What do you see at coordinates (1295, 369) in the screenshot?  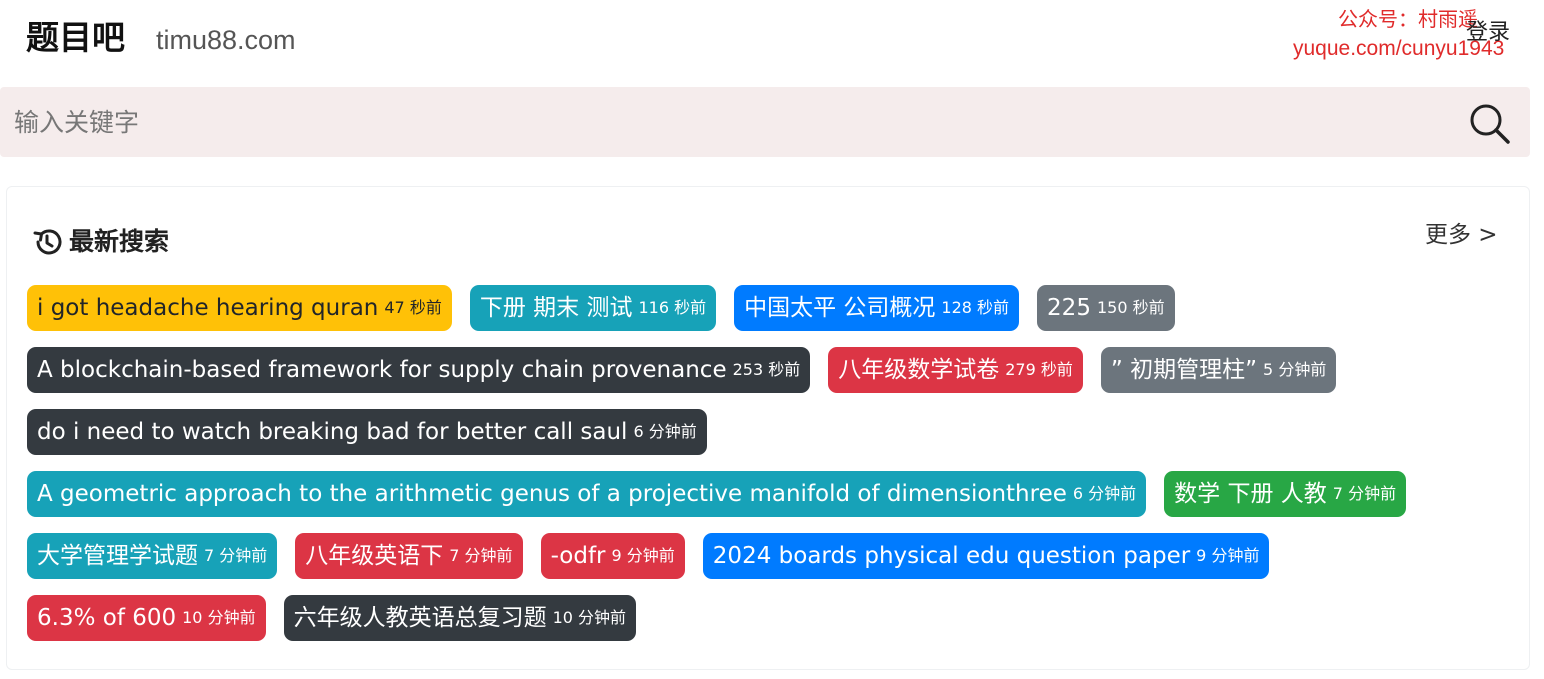 I see `search-tag-time: 5 分钟前` at bounding box center [1295, 369].